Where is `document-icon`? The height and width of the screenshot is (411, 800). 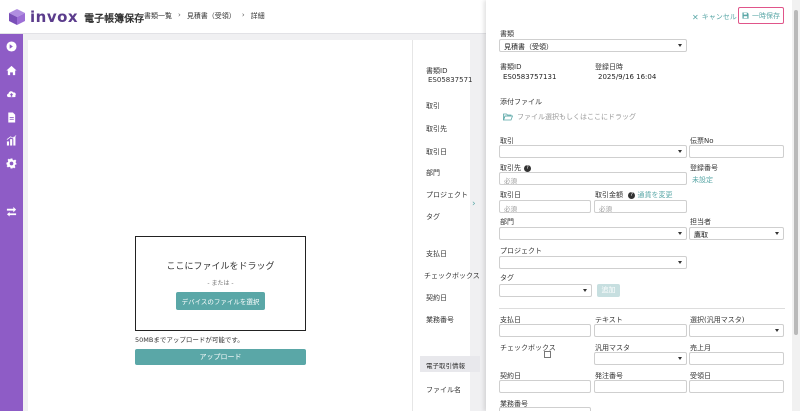
document-icon is located at coordinates (11, 117).